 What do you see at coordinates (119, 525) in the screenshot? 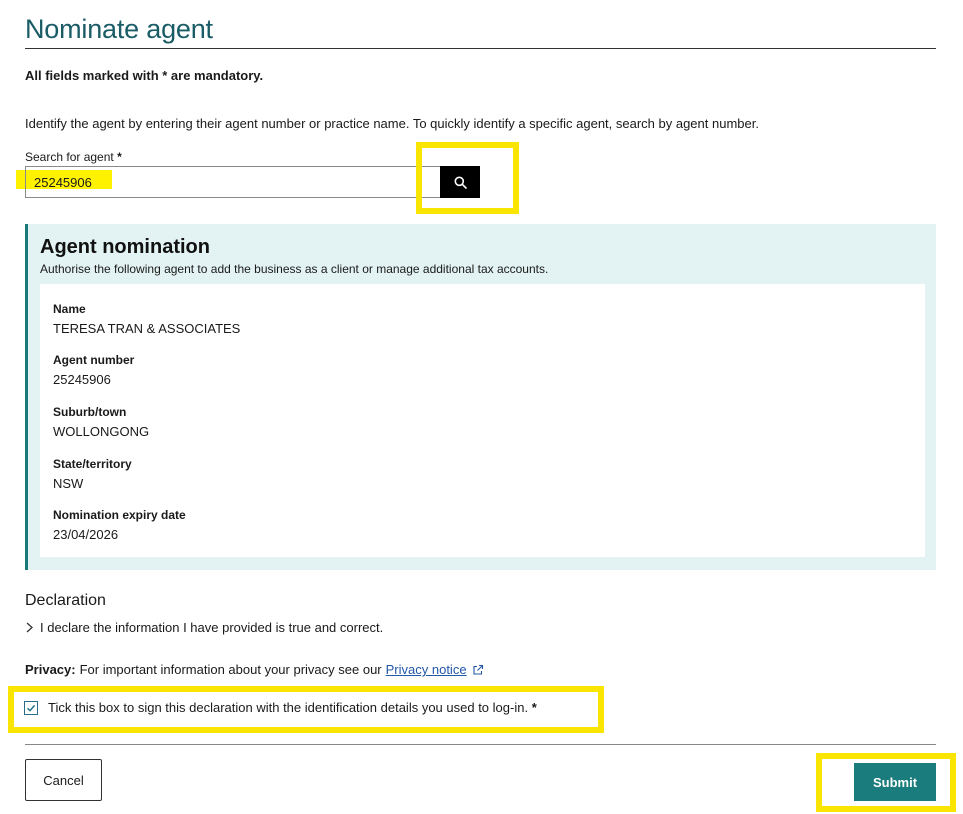
I see `expiry-date-field: Nomination expiry date 23/04/2026` at bounding box center [119, 525].